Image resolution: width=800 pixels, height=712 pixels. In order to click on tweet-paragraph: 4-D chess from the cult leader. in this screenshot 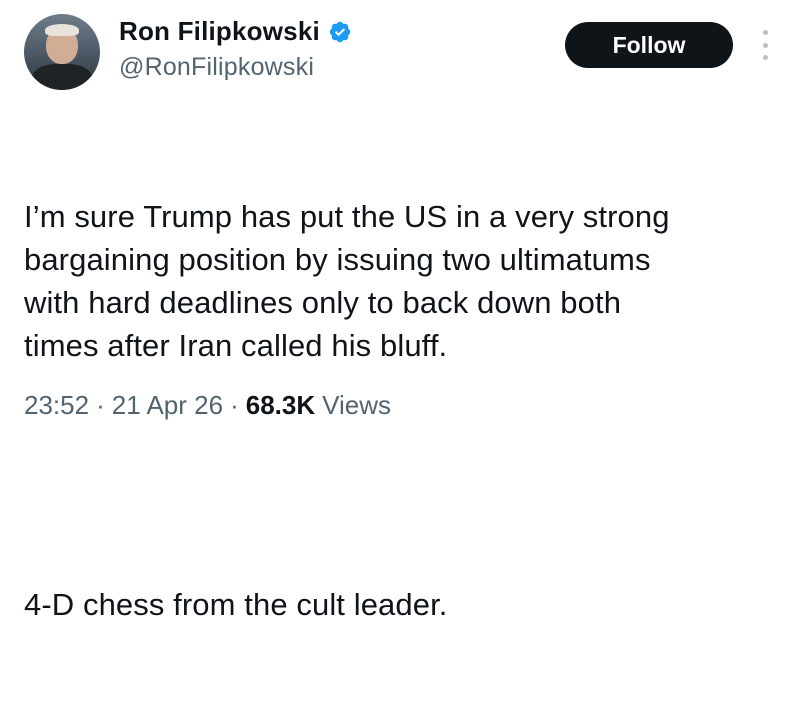, I will do `click(236, 604)`.